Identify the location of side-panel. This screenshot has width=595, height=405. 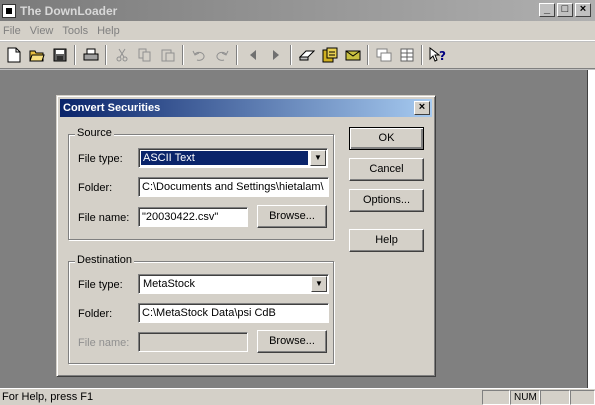
(591, 229).